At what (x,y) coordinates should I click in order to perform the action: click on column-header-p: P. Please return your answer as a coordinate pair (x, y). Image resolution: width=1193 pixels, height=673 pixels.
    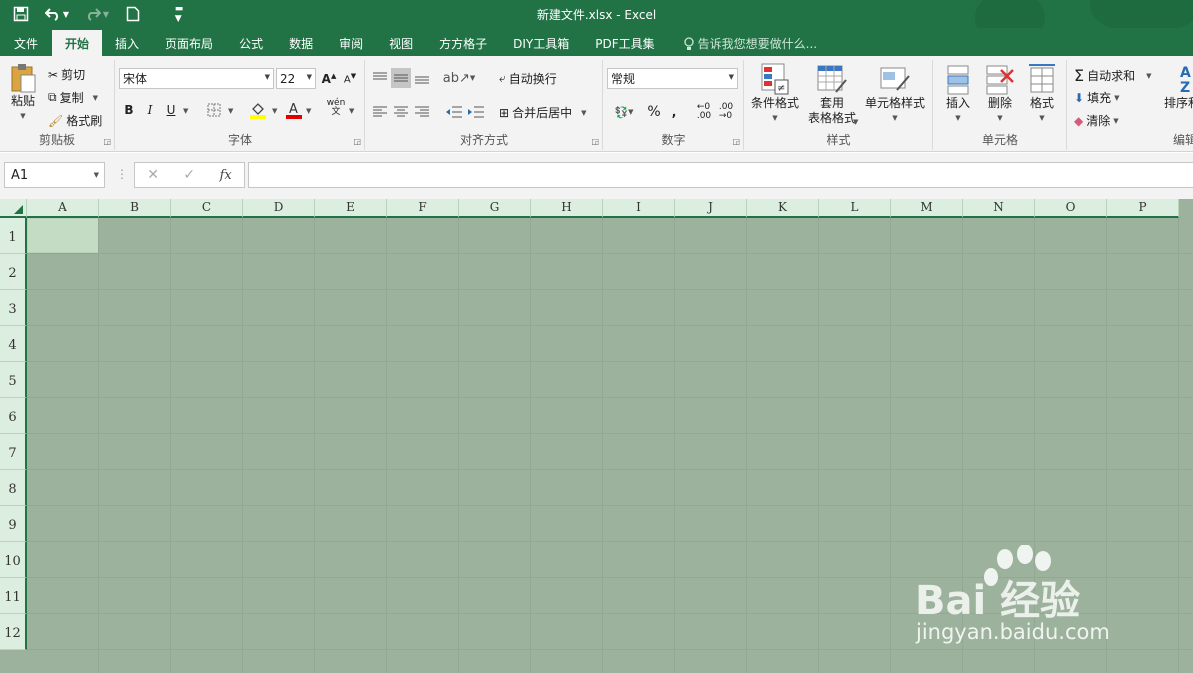
    Looking at the image, I should click on (1143, 208).